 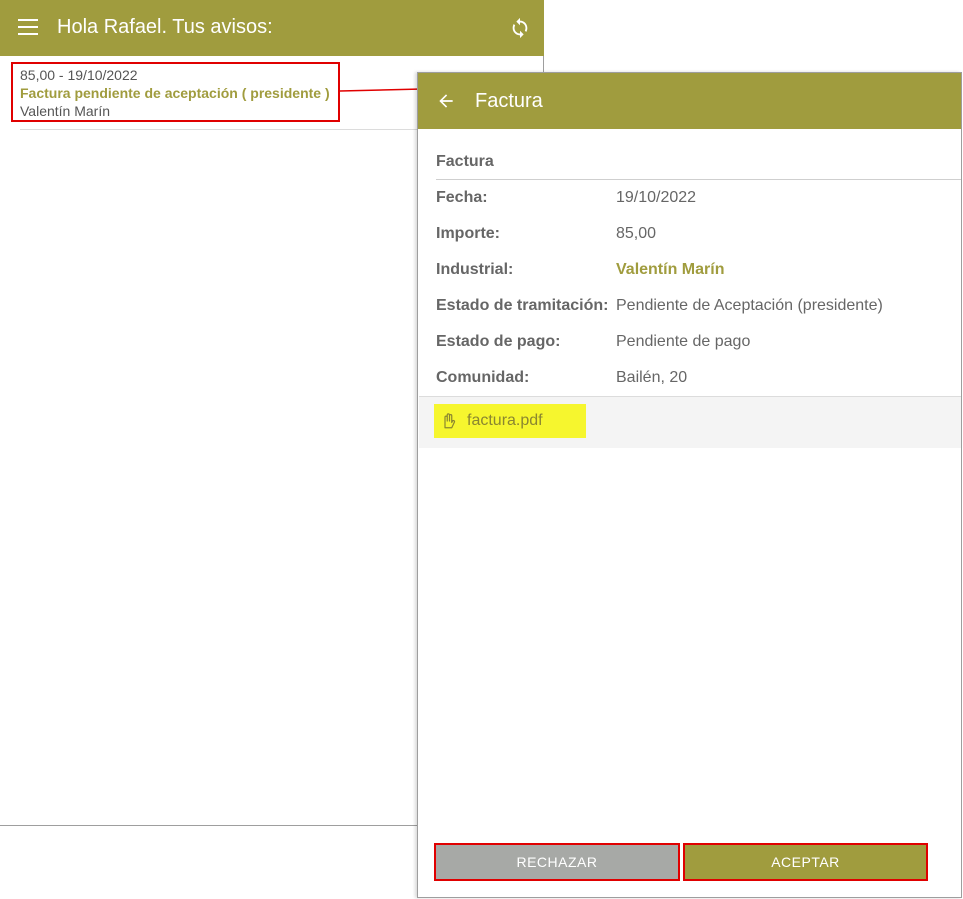 I want to click on field-label: Industrial:, so click(x=475, y=269).